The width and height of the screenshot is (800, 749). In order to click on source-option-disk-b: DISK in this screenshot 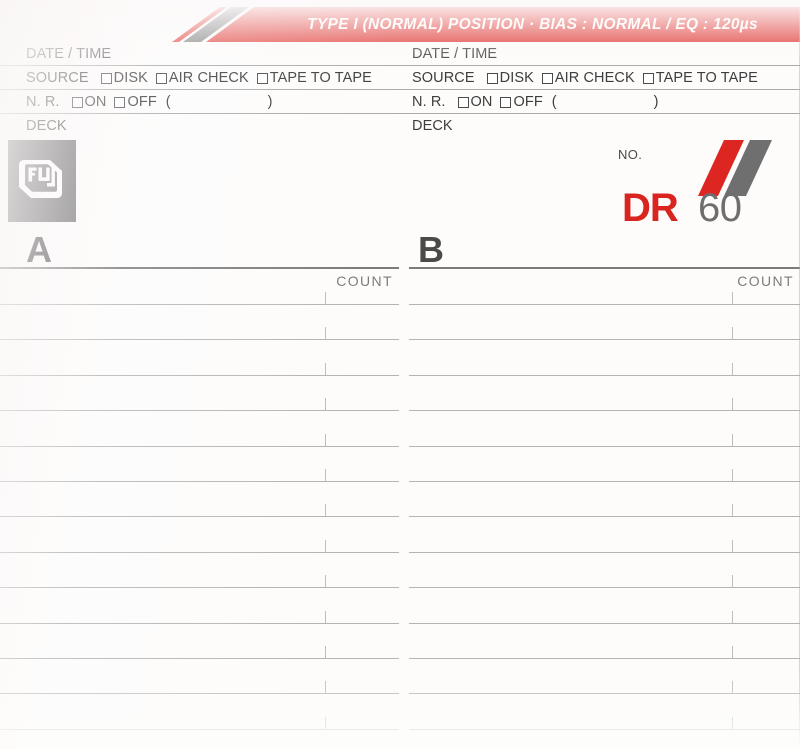, I will do `click(510, 78)`.